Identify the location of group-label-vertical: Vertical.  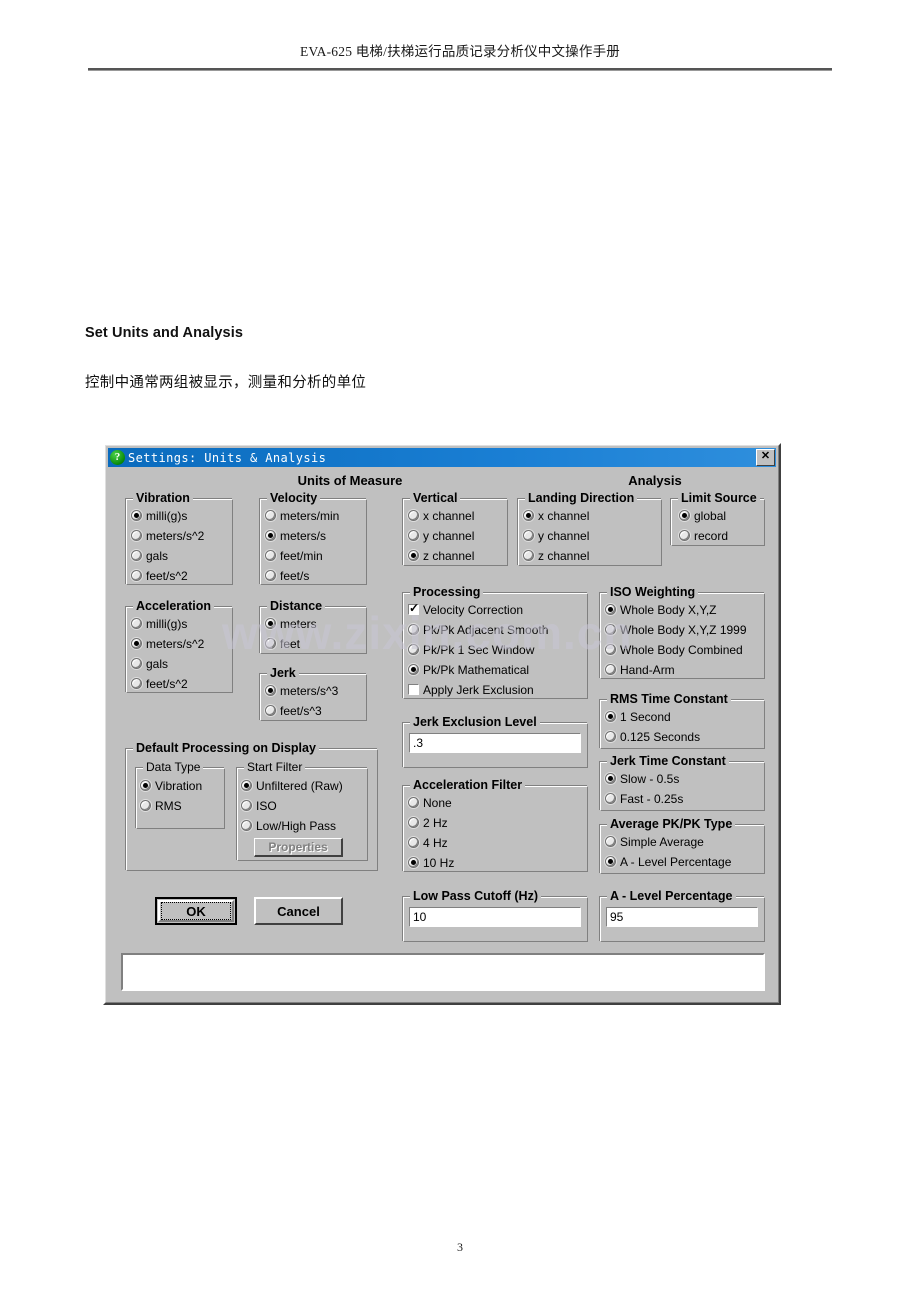
(435, 498).